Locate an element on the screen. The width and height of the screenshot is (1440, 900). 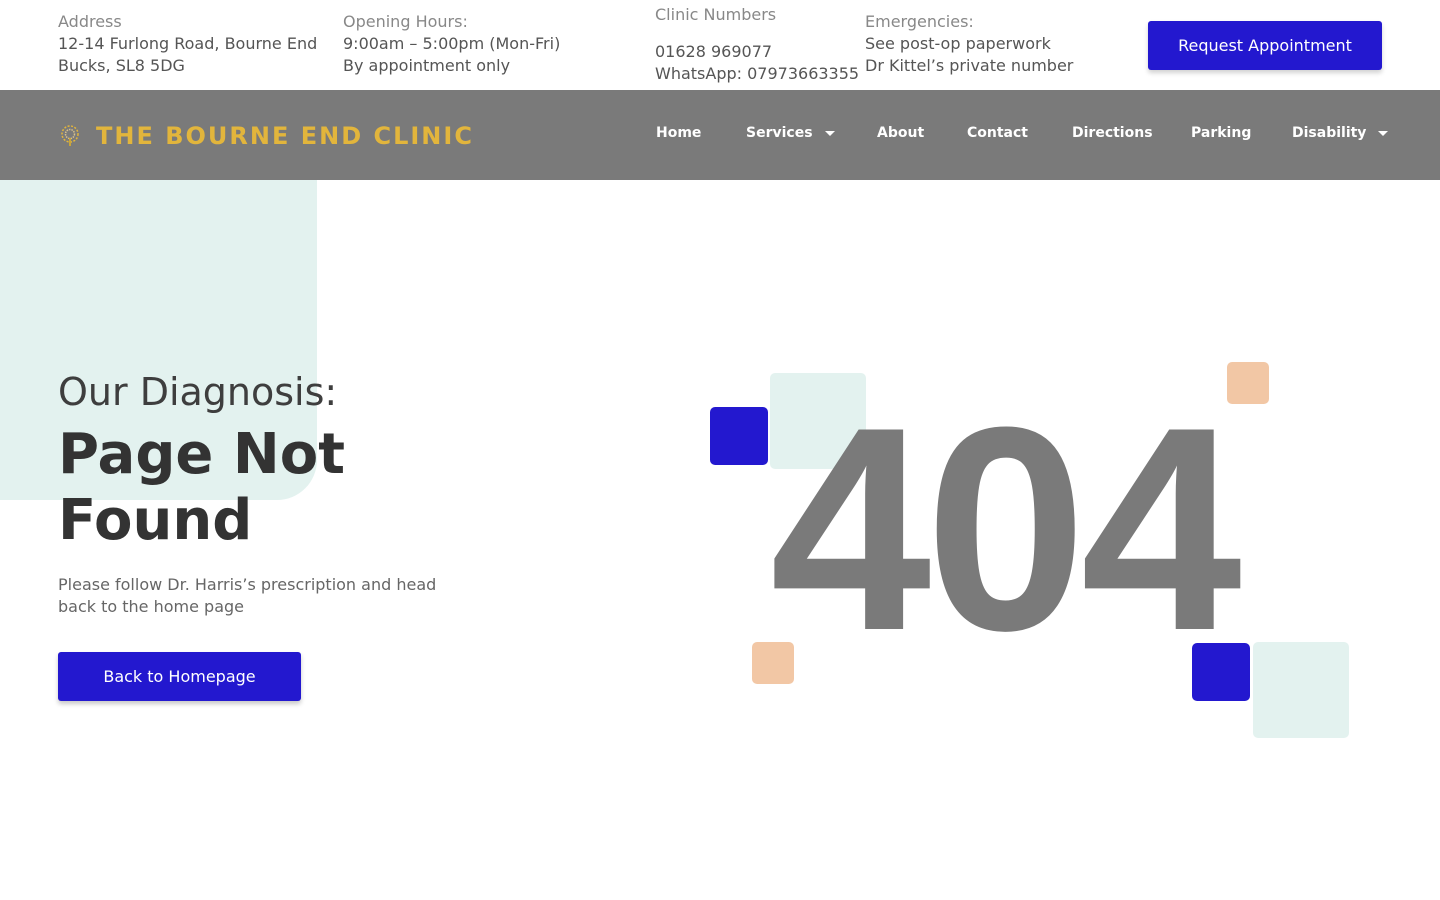
emergencies-line1: See post-op paperwork is located at coordinates (958, 43).